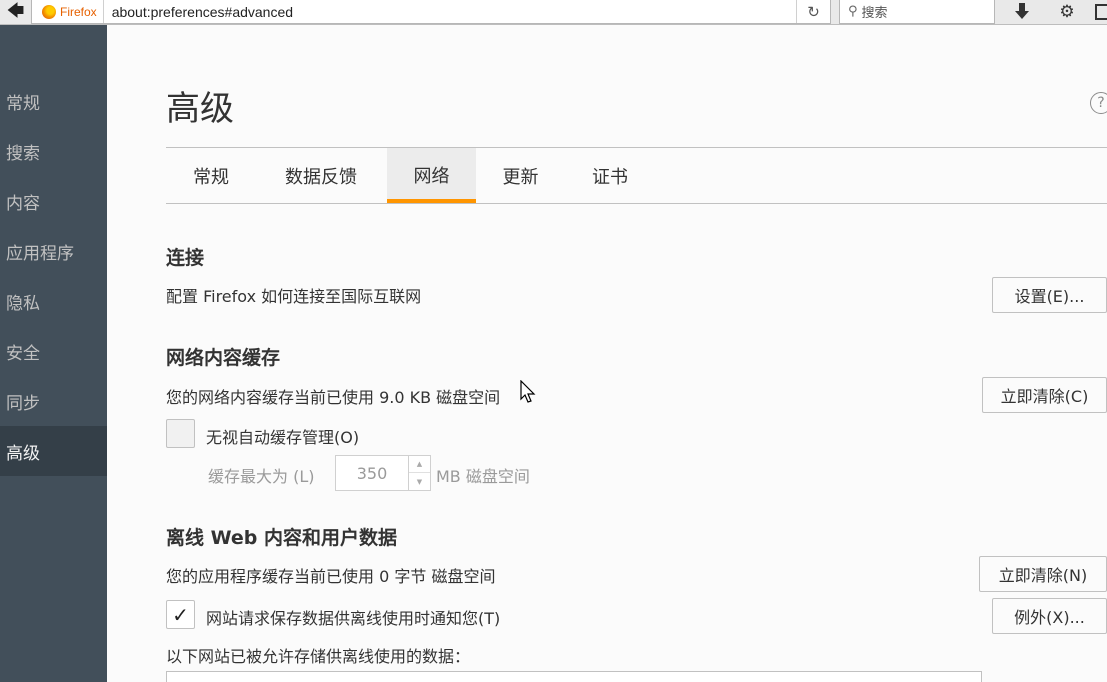  Describe the element at coordinates (211, 175) in the screenshot. I see `tab-general: 常规` at that location.